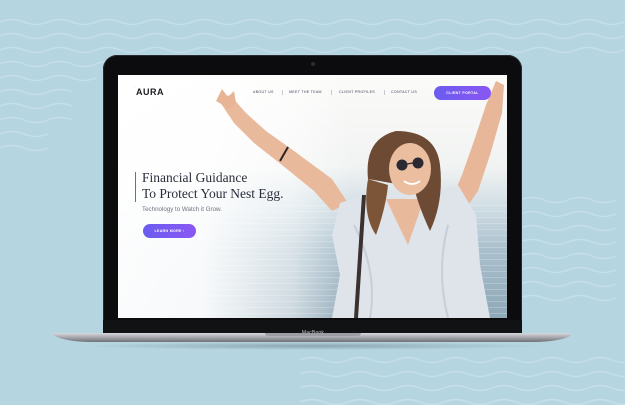 The image size is (625, 405). What do you see at coordinates (195, 177) in the screenshot?
I see `headline-line-1: Financial Guidance` at bounding box center [195, 177].